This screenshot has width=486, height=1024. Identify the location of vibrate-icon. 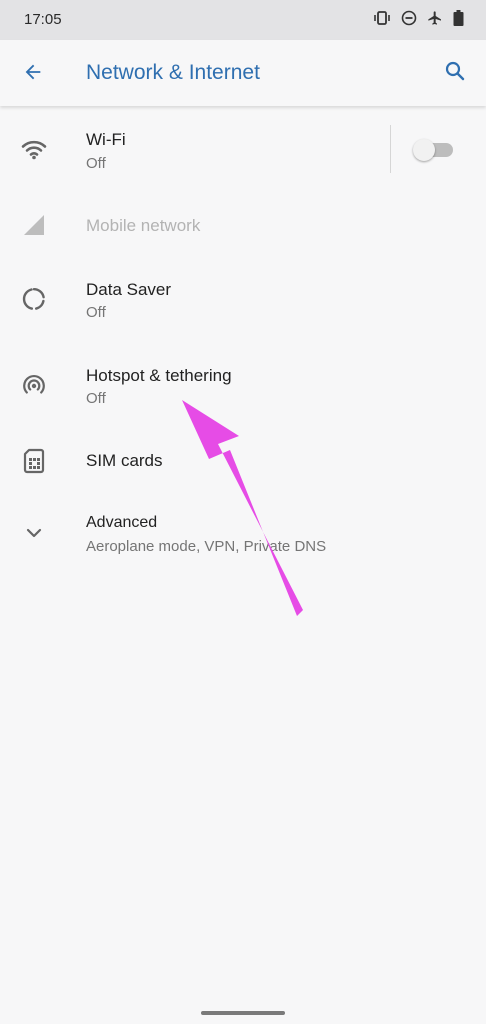
(382, 18).